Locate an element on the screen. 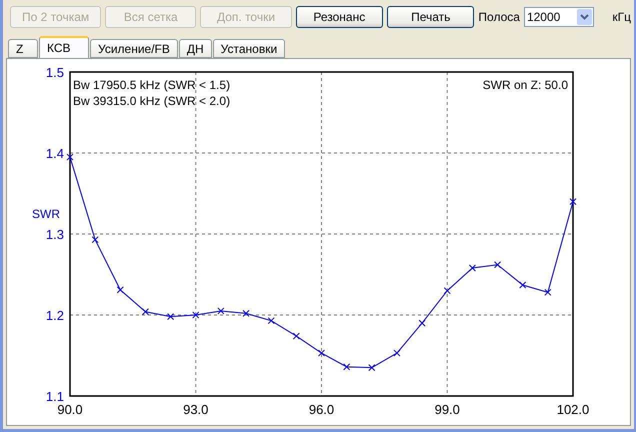 The width and height of the screenshot is (636, 432). reference-text: SWR on Z: 50.0 is located at coordinates (525, 85).